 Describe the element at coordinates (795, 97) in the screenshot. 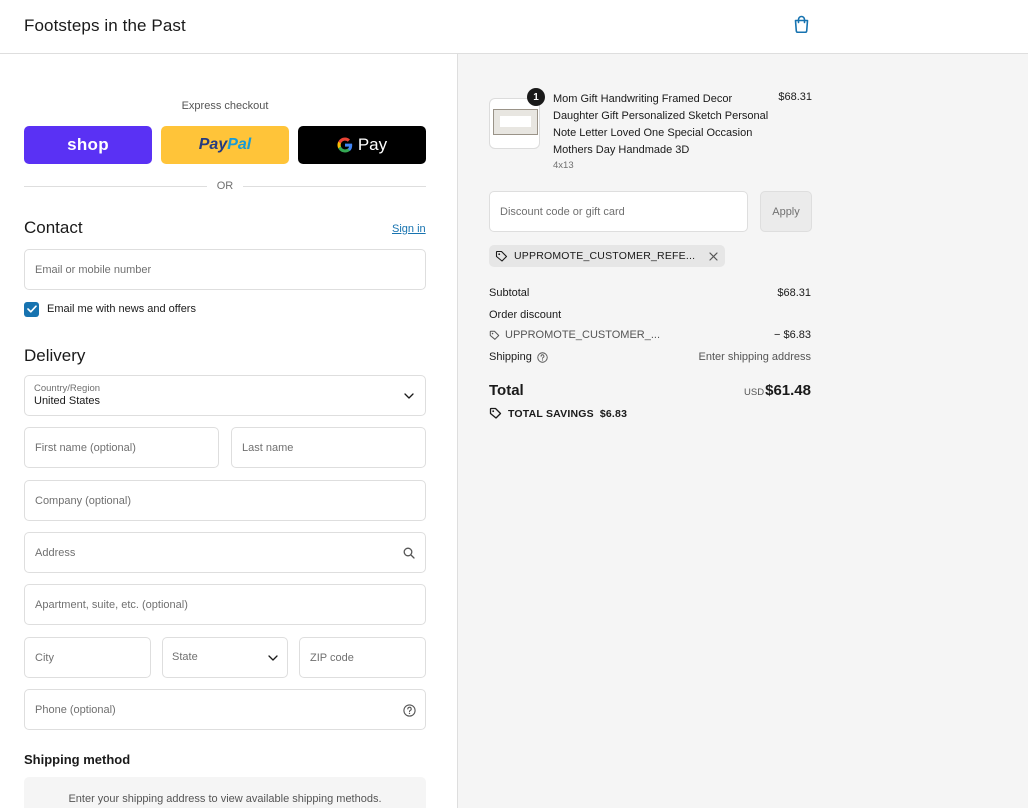

I see `product-price: $68.31` at that location.